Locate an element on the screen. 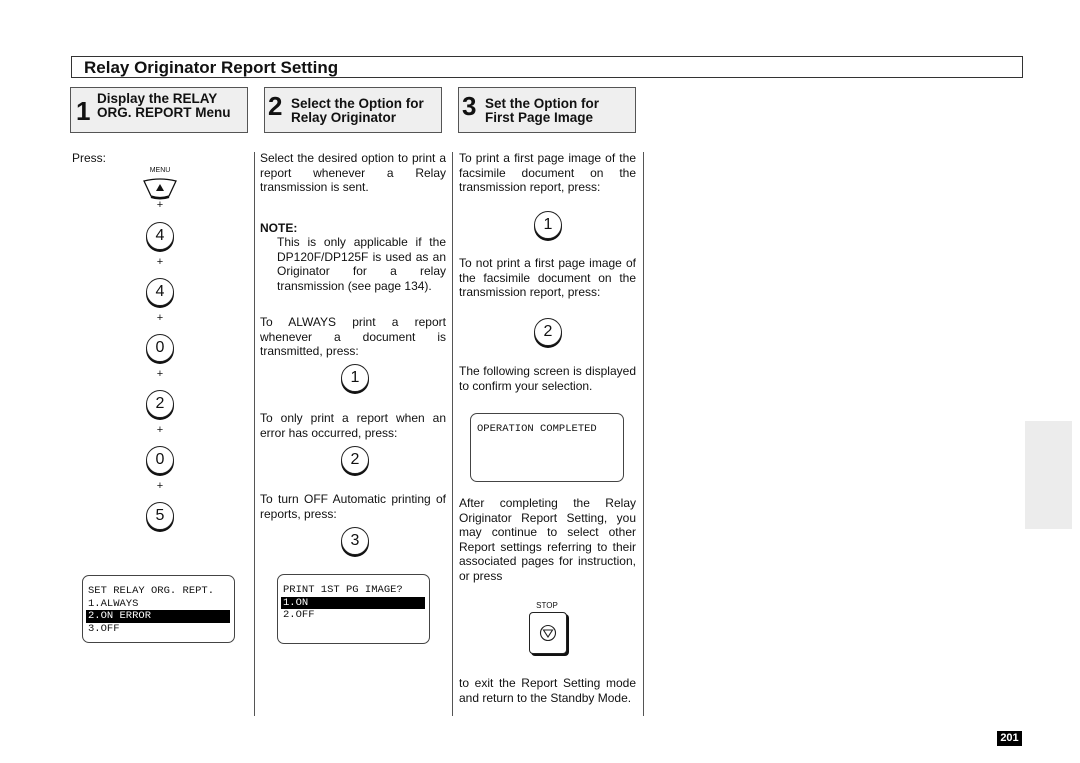  step-3-header: 3 Set the Option for First Page Image is located at coordinates (547, 110).